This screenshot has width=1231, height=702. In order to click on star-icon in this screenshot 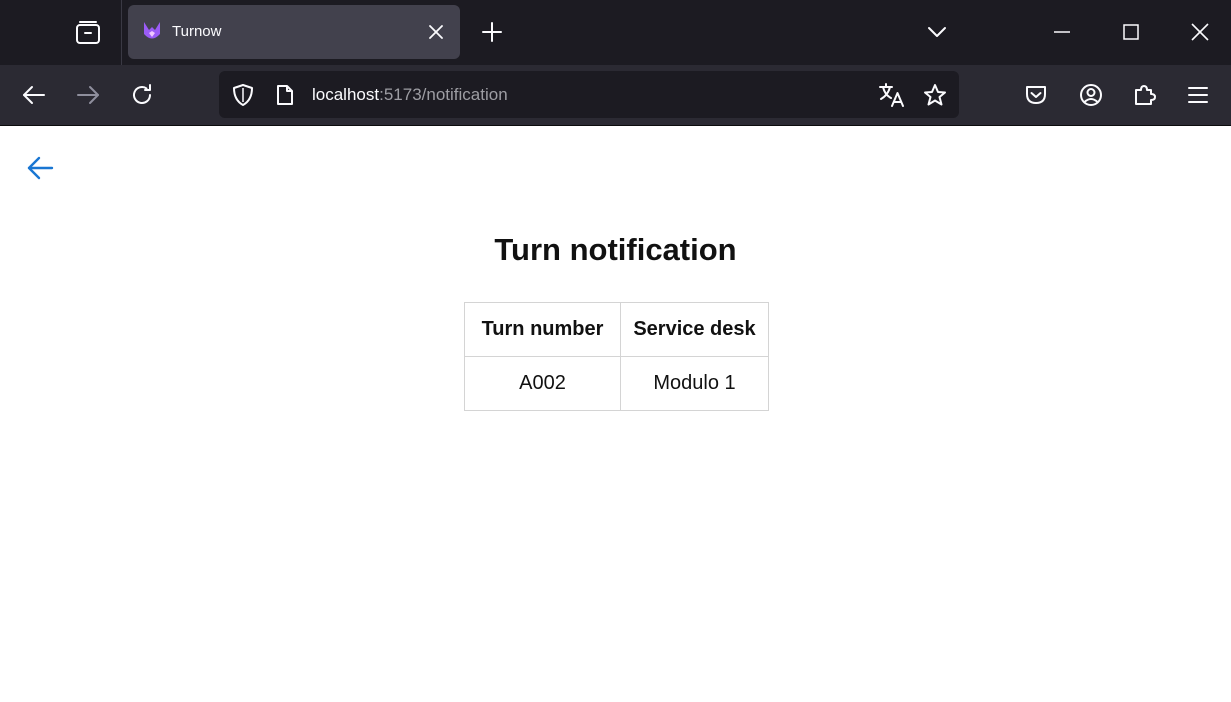, I will do `click(935, 95)`.